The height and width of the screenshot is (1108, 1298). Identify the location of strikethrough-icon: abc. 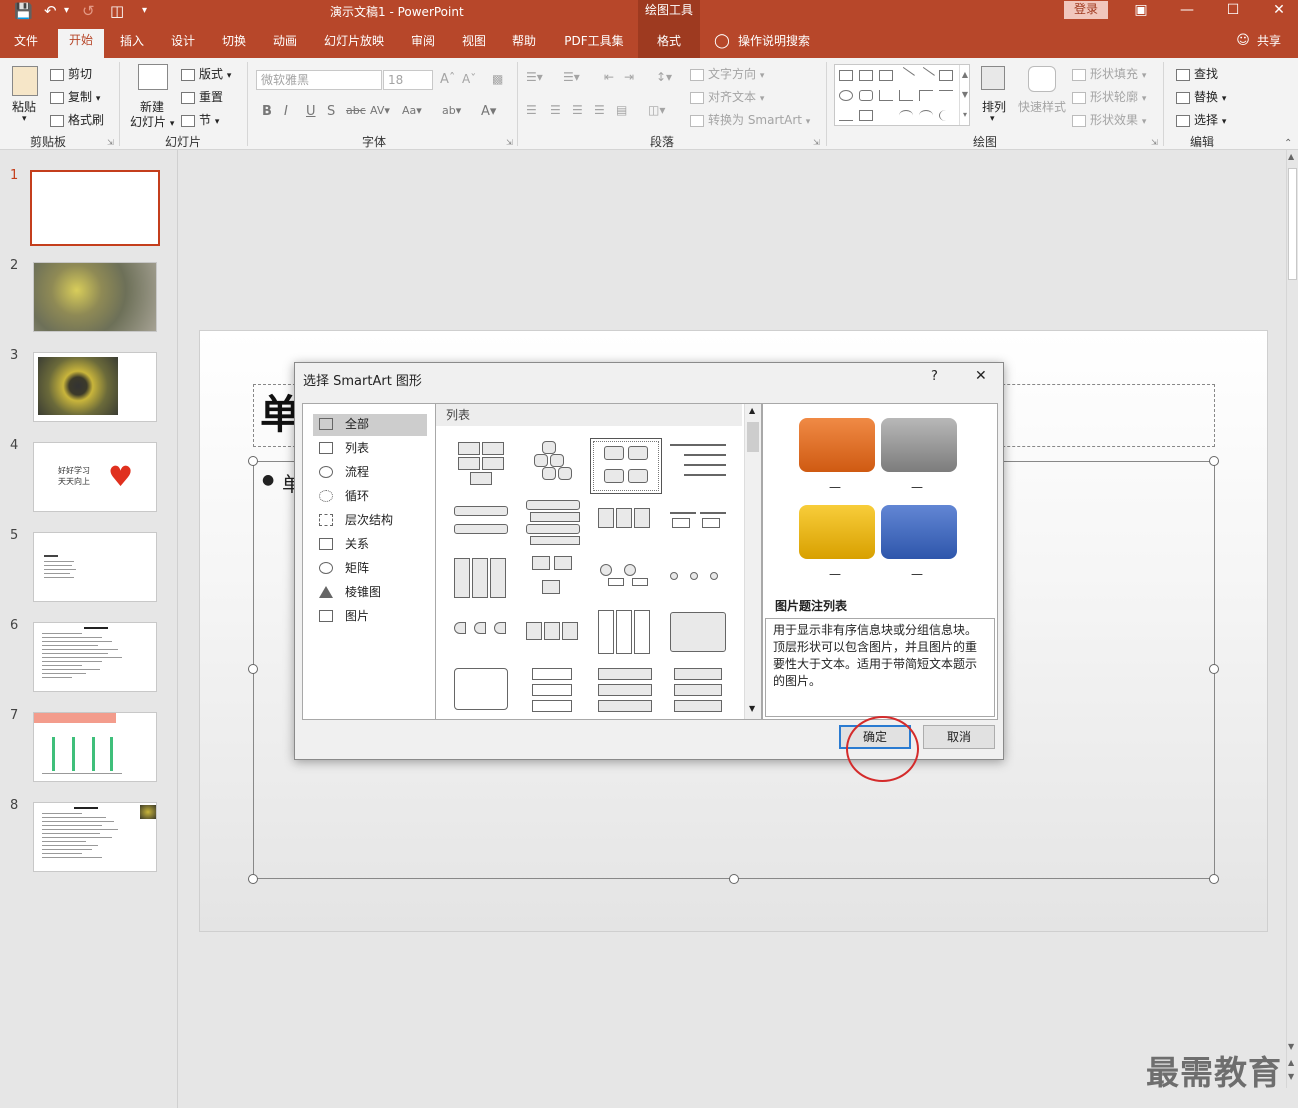
(356, 110).